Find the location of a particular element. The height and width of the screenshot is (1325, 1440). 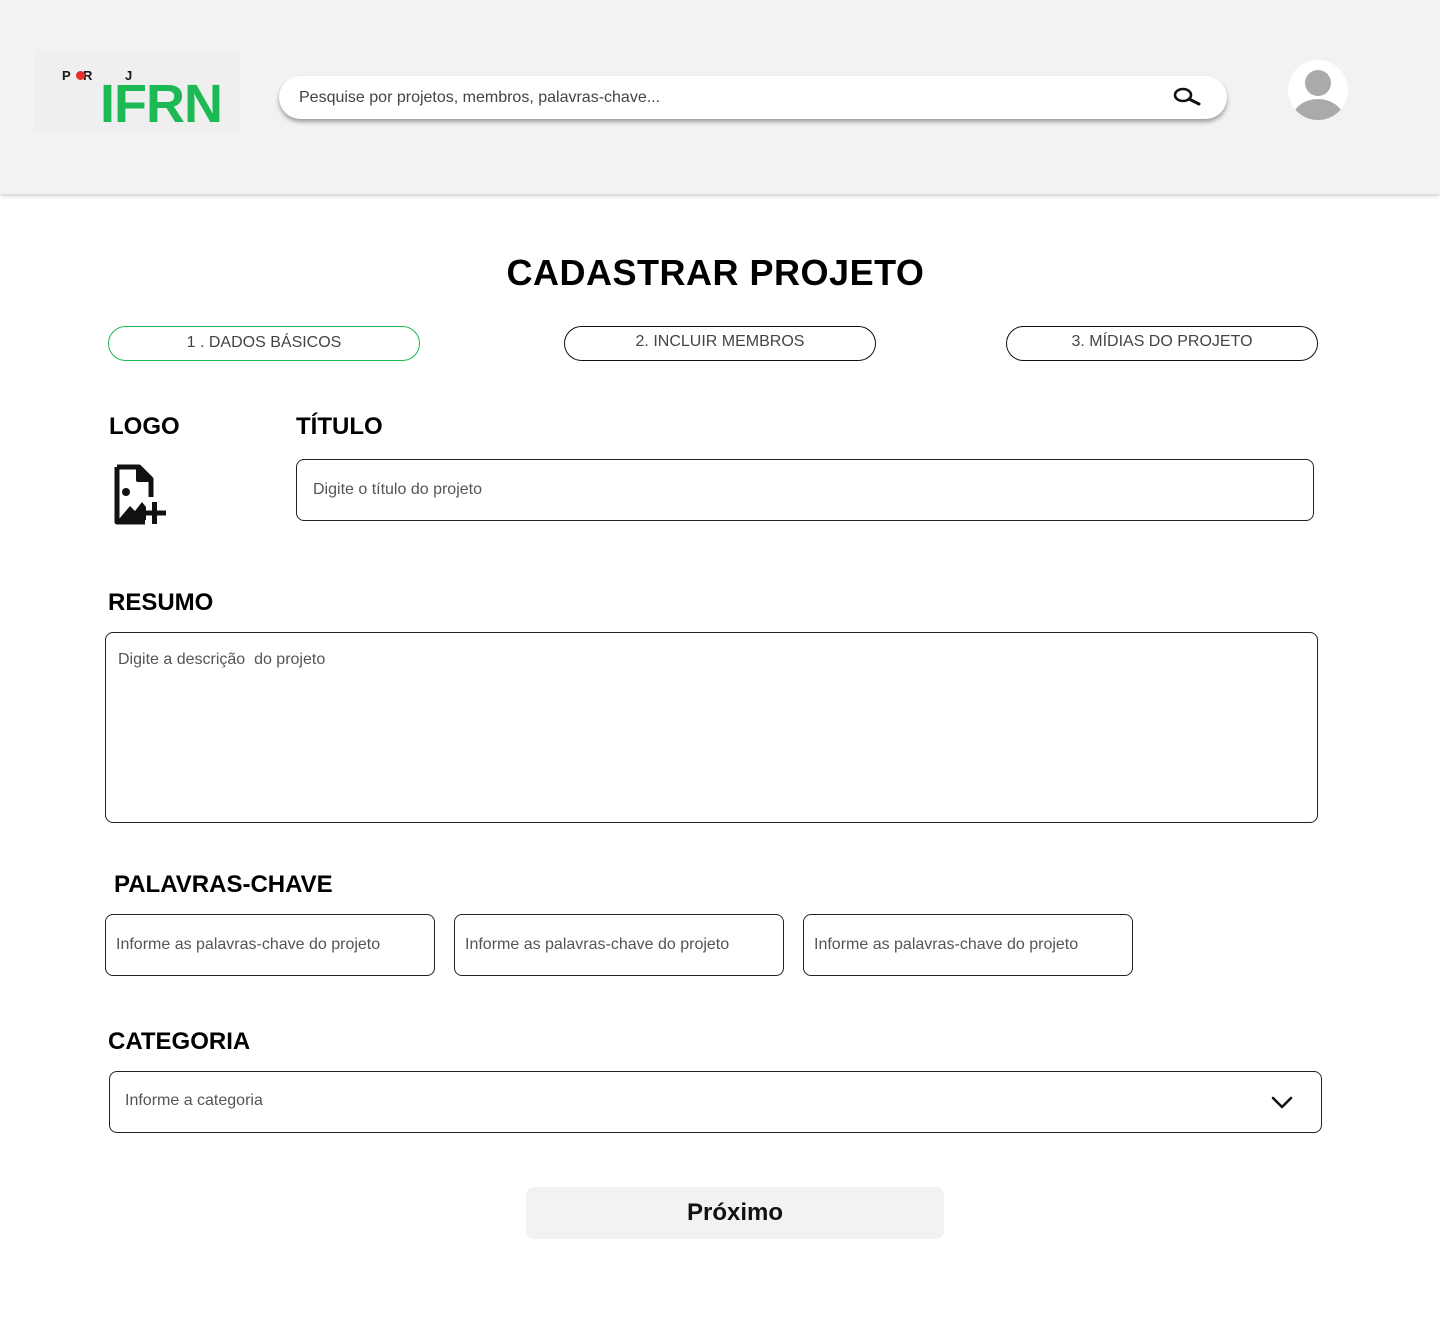

logo-dot is located at coordinates (80, 75).